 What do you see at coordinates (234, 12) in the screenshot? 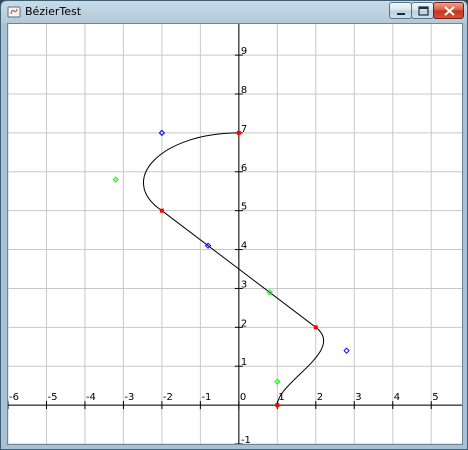
I see `title-bar: BézierTest` at bounding box center [234, 12].